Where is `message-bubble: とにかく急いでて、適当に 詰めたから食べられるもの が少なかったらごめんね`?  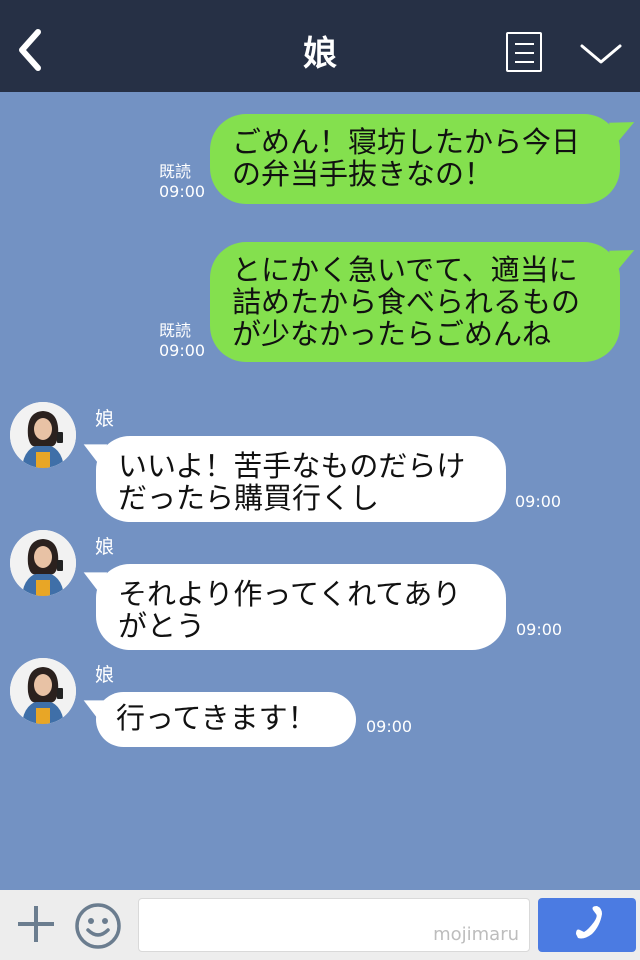 message-bubble: とにかく急いでて、適当に 詰めたから食べられるもの が少なかったらごめんね is located at coordinates (415, 302).